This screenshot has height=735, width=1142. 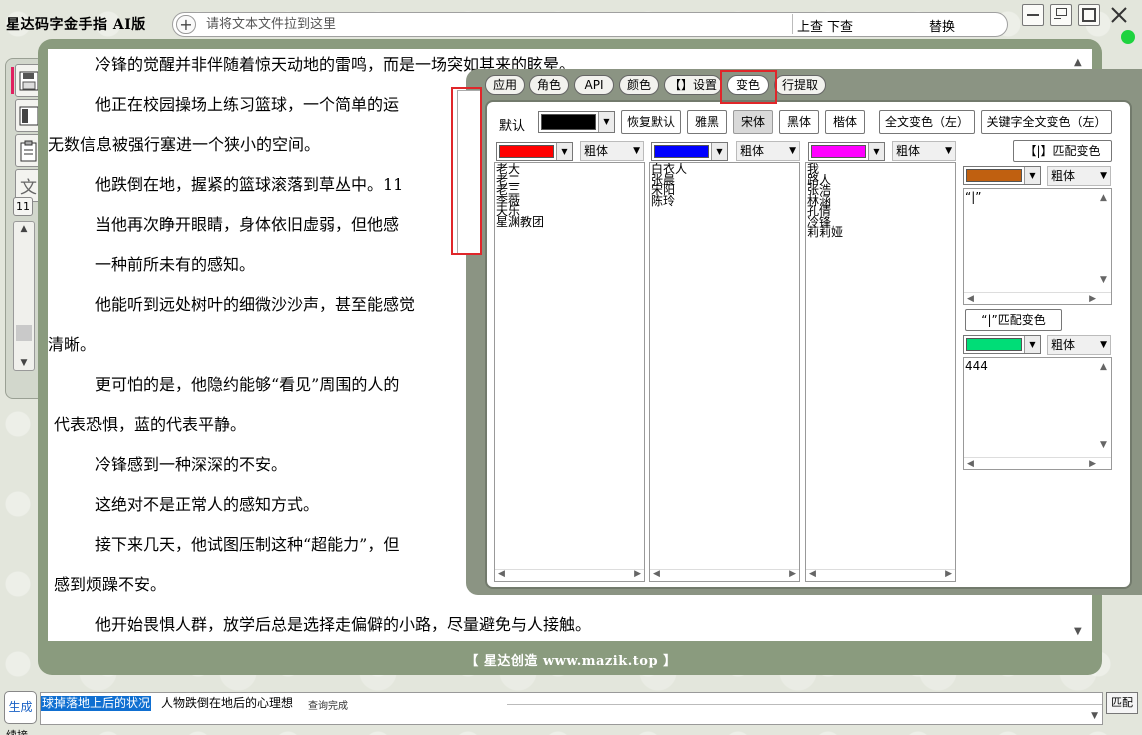 I want to click on list-item: 星渊教团, so click(x=570, y=221).